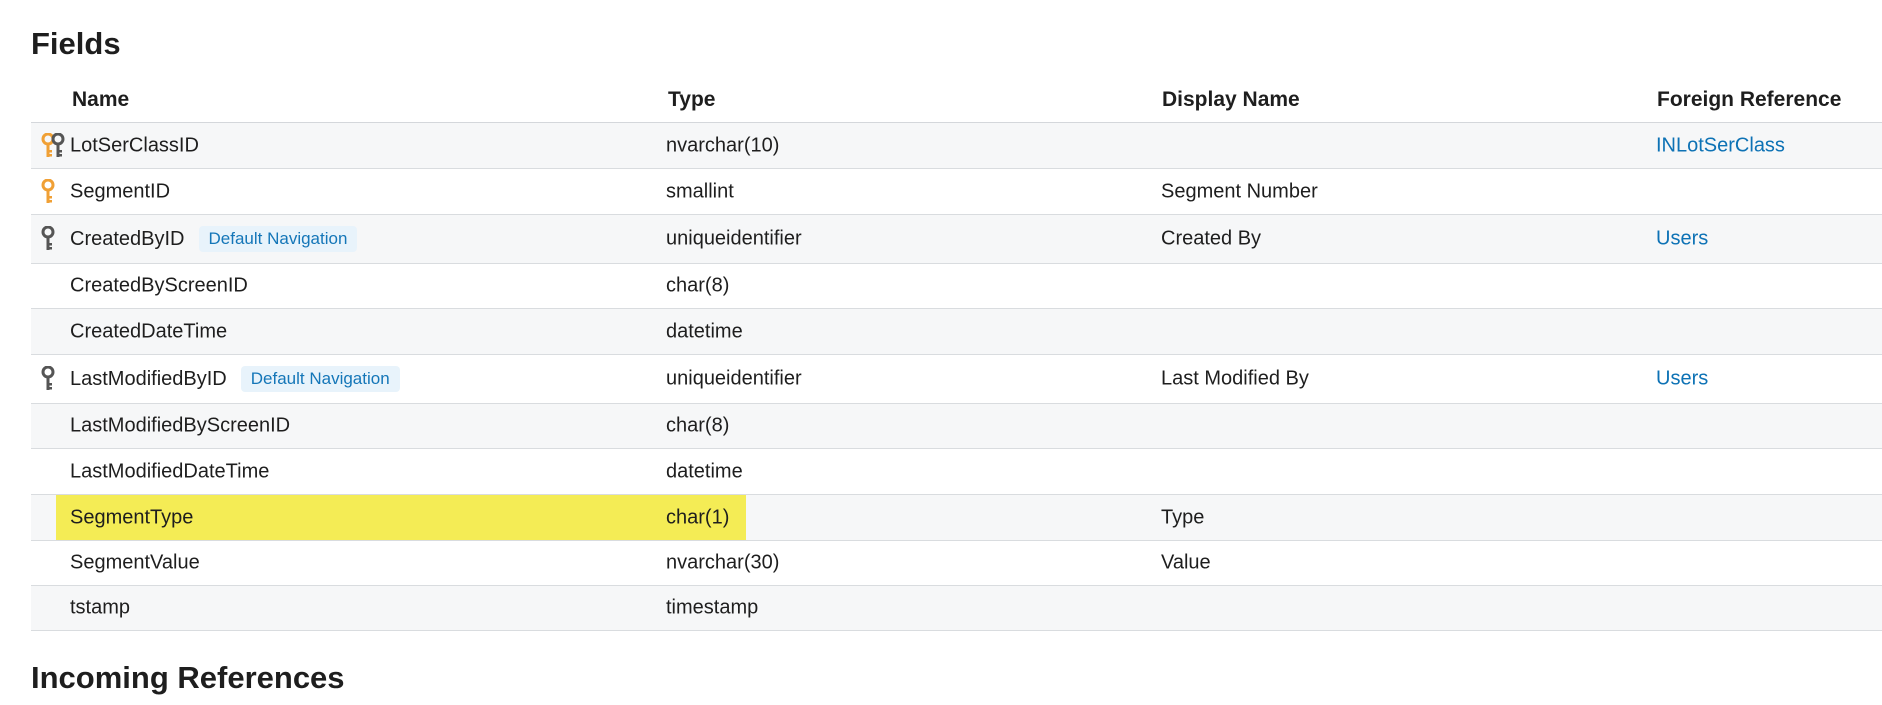 The image size is (1882, 705). I want to click on field-name-cell: SegmentValue, so click(135, 563).